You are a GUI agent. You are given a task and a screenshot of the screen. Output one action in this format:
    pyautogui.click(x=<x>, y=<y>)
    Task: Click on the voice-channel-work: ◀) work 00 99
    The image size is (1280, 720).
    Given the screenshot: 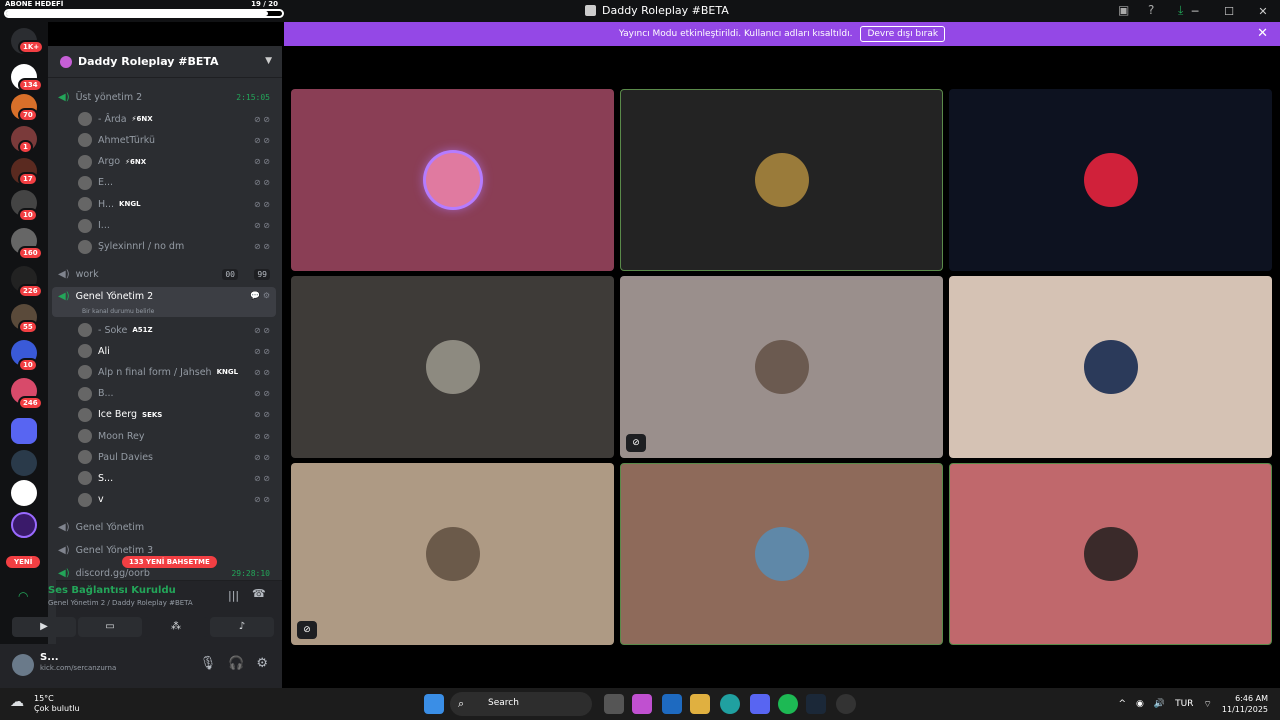 What is the action you would take?
    pyautogui.click(x=164, y=274)
    